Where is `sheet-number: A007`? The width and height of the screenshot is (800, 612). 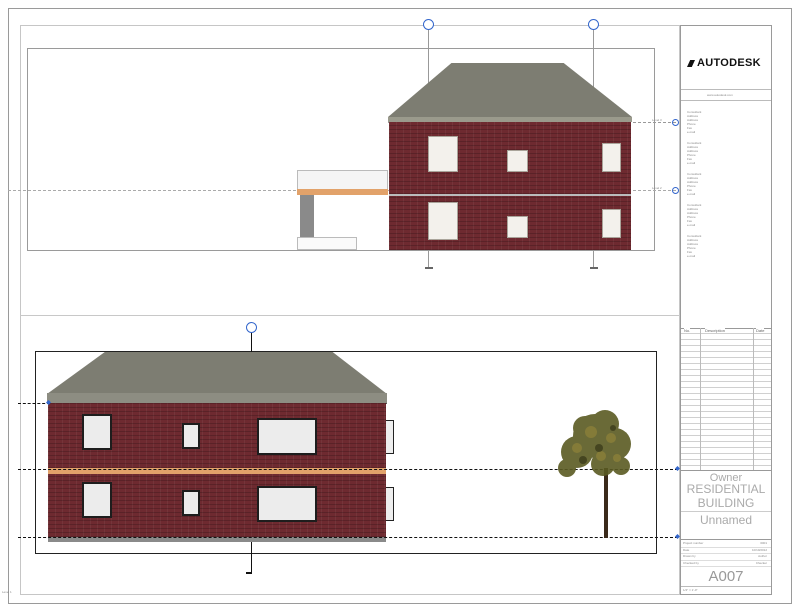 sheet-number: A007 is located at coordinates (726, 576).